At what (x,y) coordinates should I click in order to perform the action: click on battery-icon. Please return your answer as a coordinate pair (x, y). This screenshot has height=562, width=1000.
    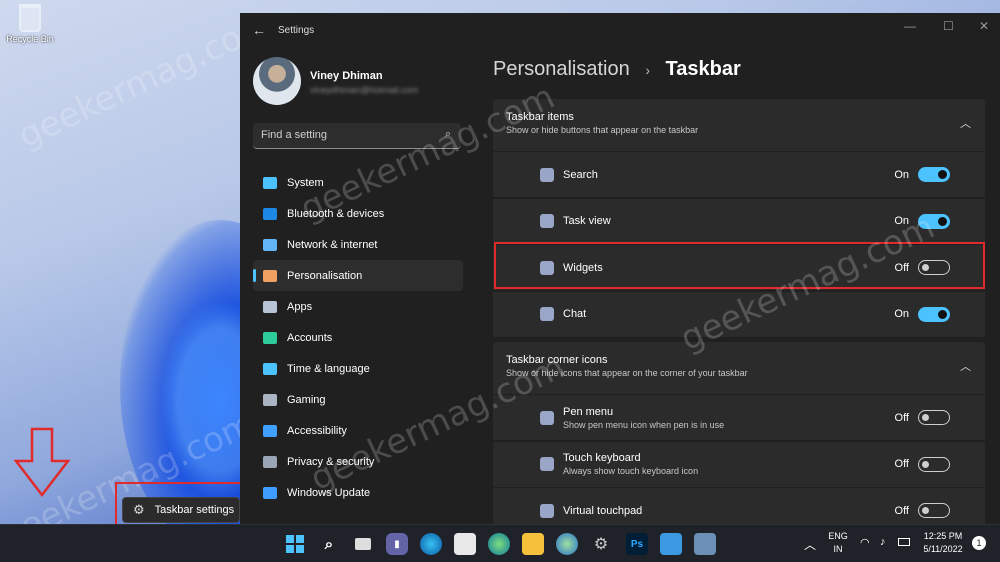
    Looking at the image, I should click on (904, 542).